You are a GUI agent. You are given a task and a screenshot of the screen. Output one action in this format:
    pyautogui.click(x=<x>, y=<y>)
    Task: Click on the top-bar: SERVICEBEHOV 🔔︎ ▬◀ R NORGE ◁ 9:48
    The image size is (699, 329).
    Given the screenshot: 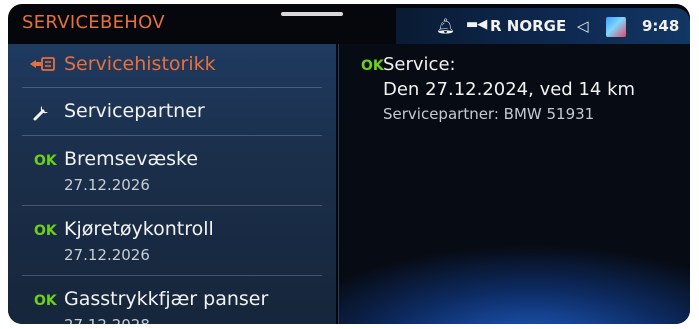 What is the action you would take?
    pyautogui.click(x=349, y=24)
    